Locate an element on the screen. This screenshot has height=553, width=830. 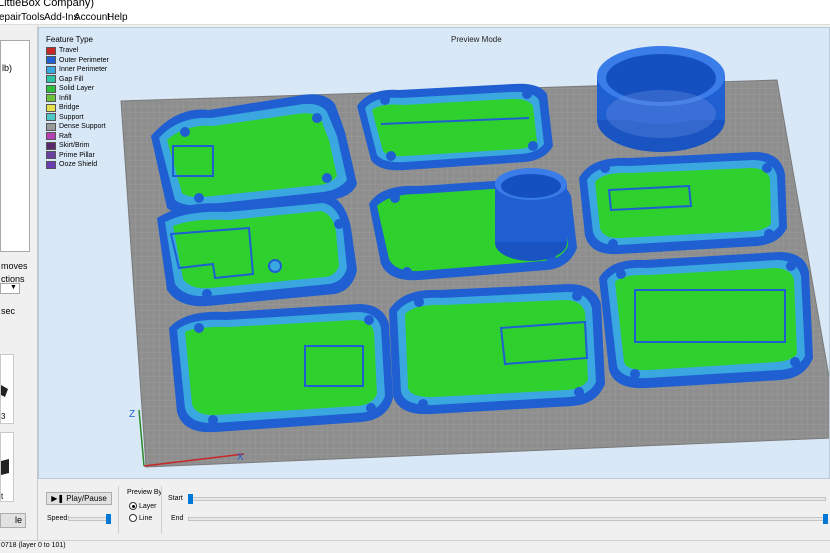
part-middle-right is located at coordinates (683, 203).